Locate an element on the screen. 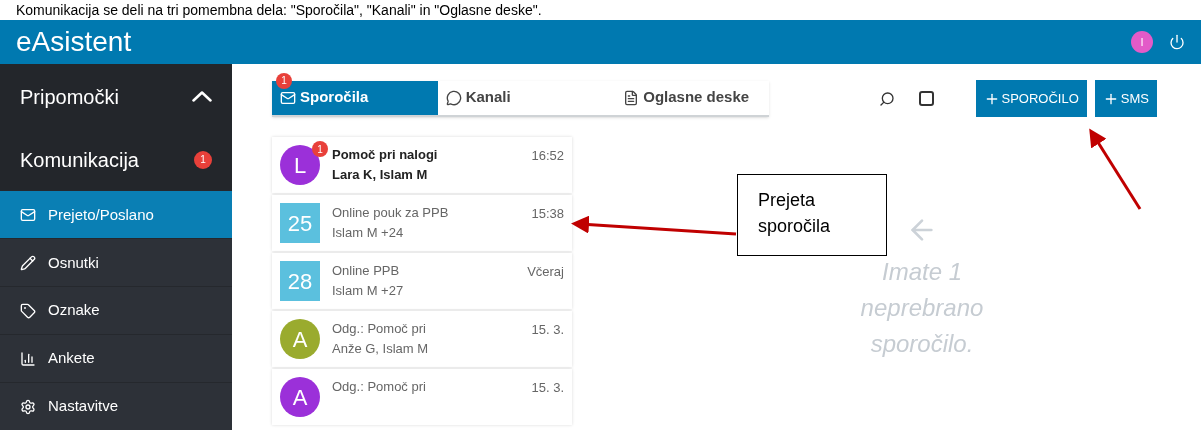 Image resolution: width=1201 pixels, height=430 pixels. message-row: A Odg.: Pomoč pri Anže G, Islam M 15. 3. is located at coordinates (422, 339).